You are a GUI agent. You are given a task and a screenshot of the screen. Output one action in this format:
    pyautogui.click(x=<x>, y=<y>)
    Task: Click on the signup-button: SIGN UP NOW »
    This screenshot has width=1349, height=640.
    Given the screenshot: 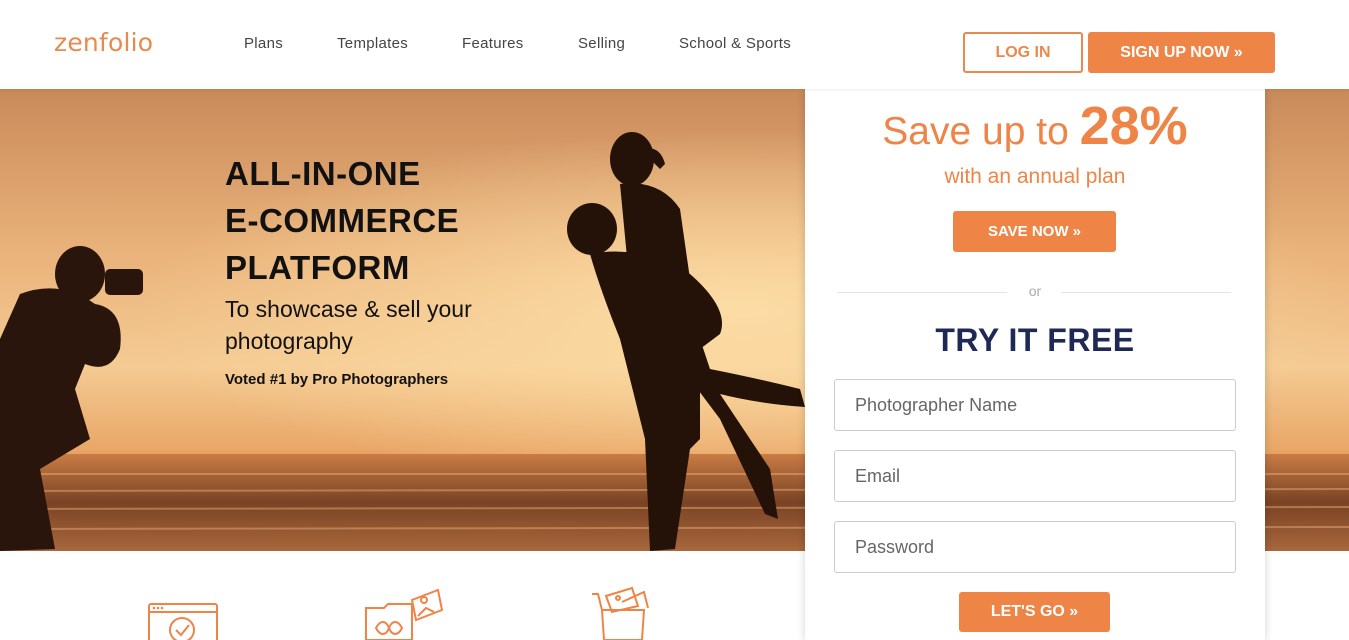 What is the action you would take?
    pyautogui.click(x=1181, y=52)
    